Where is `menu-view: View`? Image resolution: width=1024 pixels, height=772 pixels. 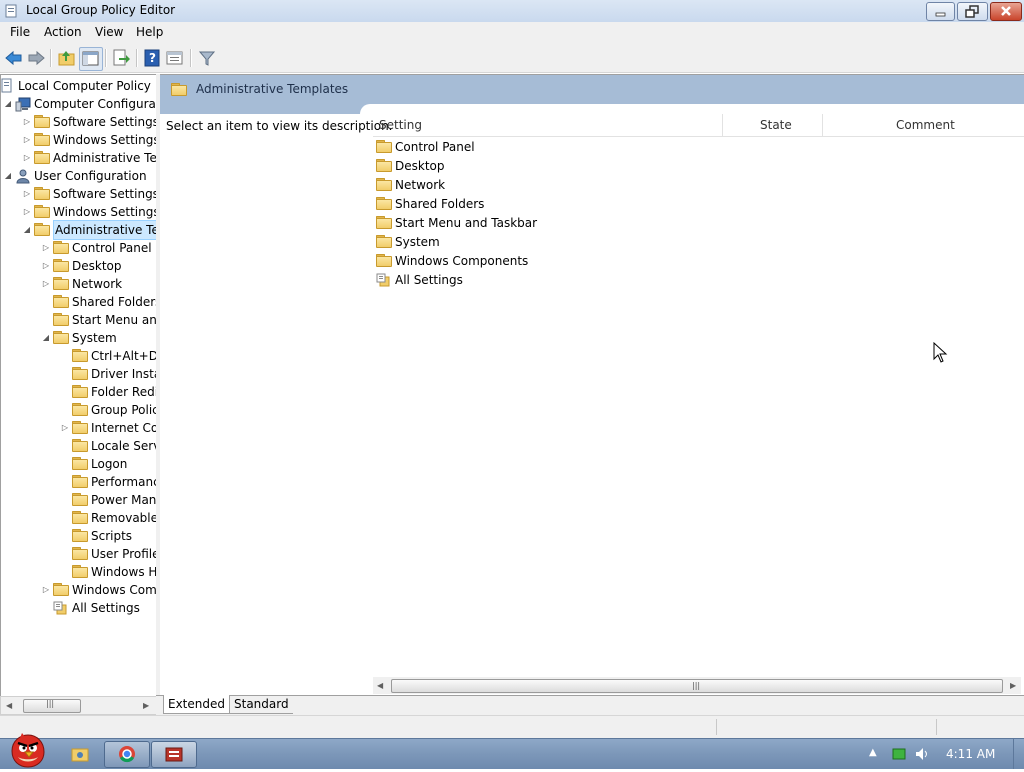
menu-view: View is located at coordinates (109, 32).